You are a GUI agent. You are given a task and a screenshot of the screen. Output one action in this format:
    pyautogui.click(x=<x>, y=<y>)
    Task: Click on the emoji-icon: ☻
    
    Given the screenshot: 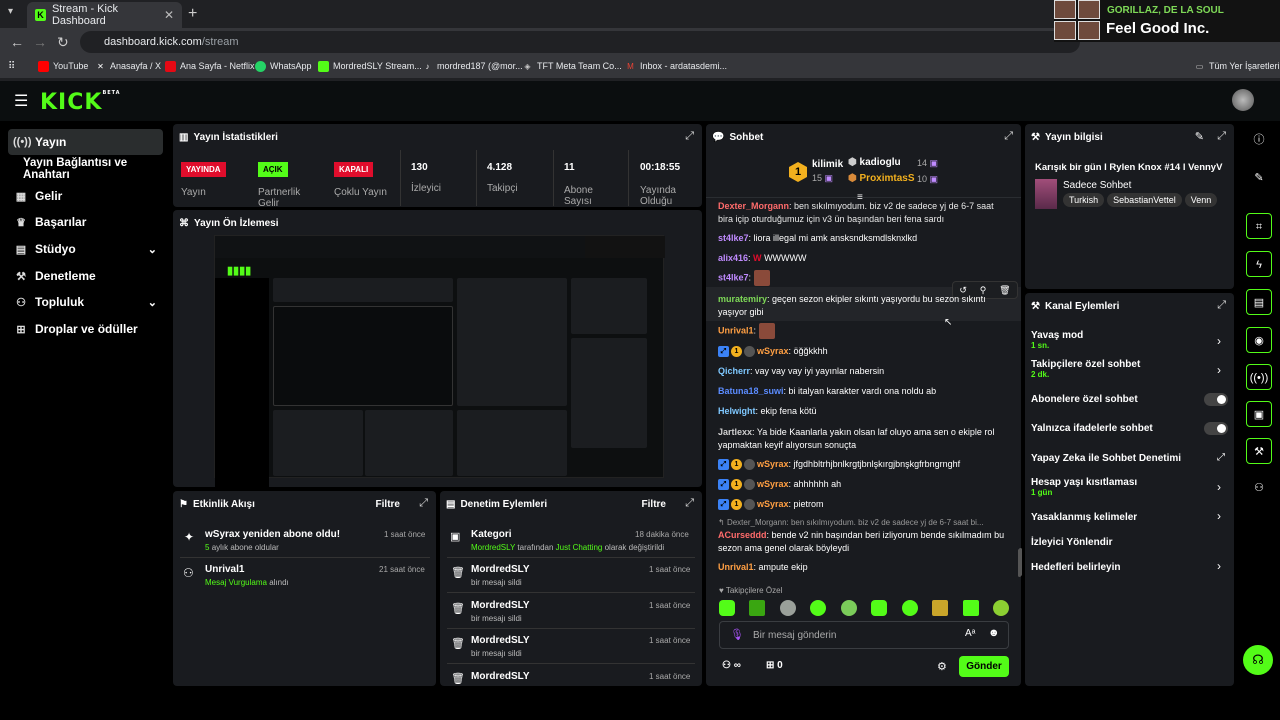 What is the action you would take?
    pyautogui.click(x=994, y=633)
    